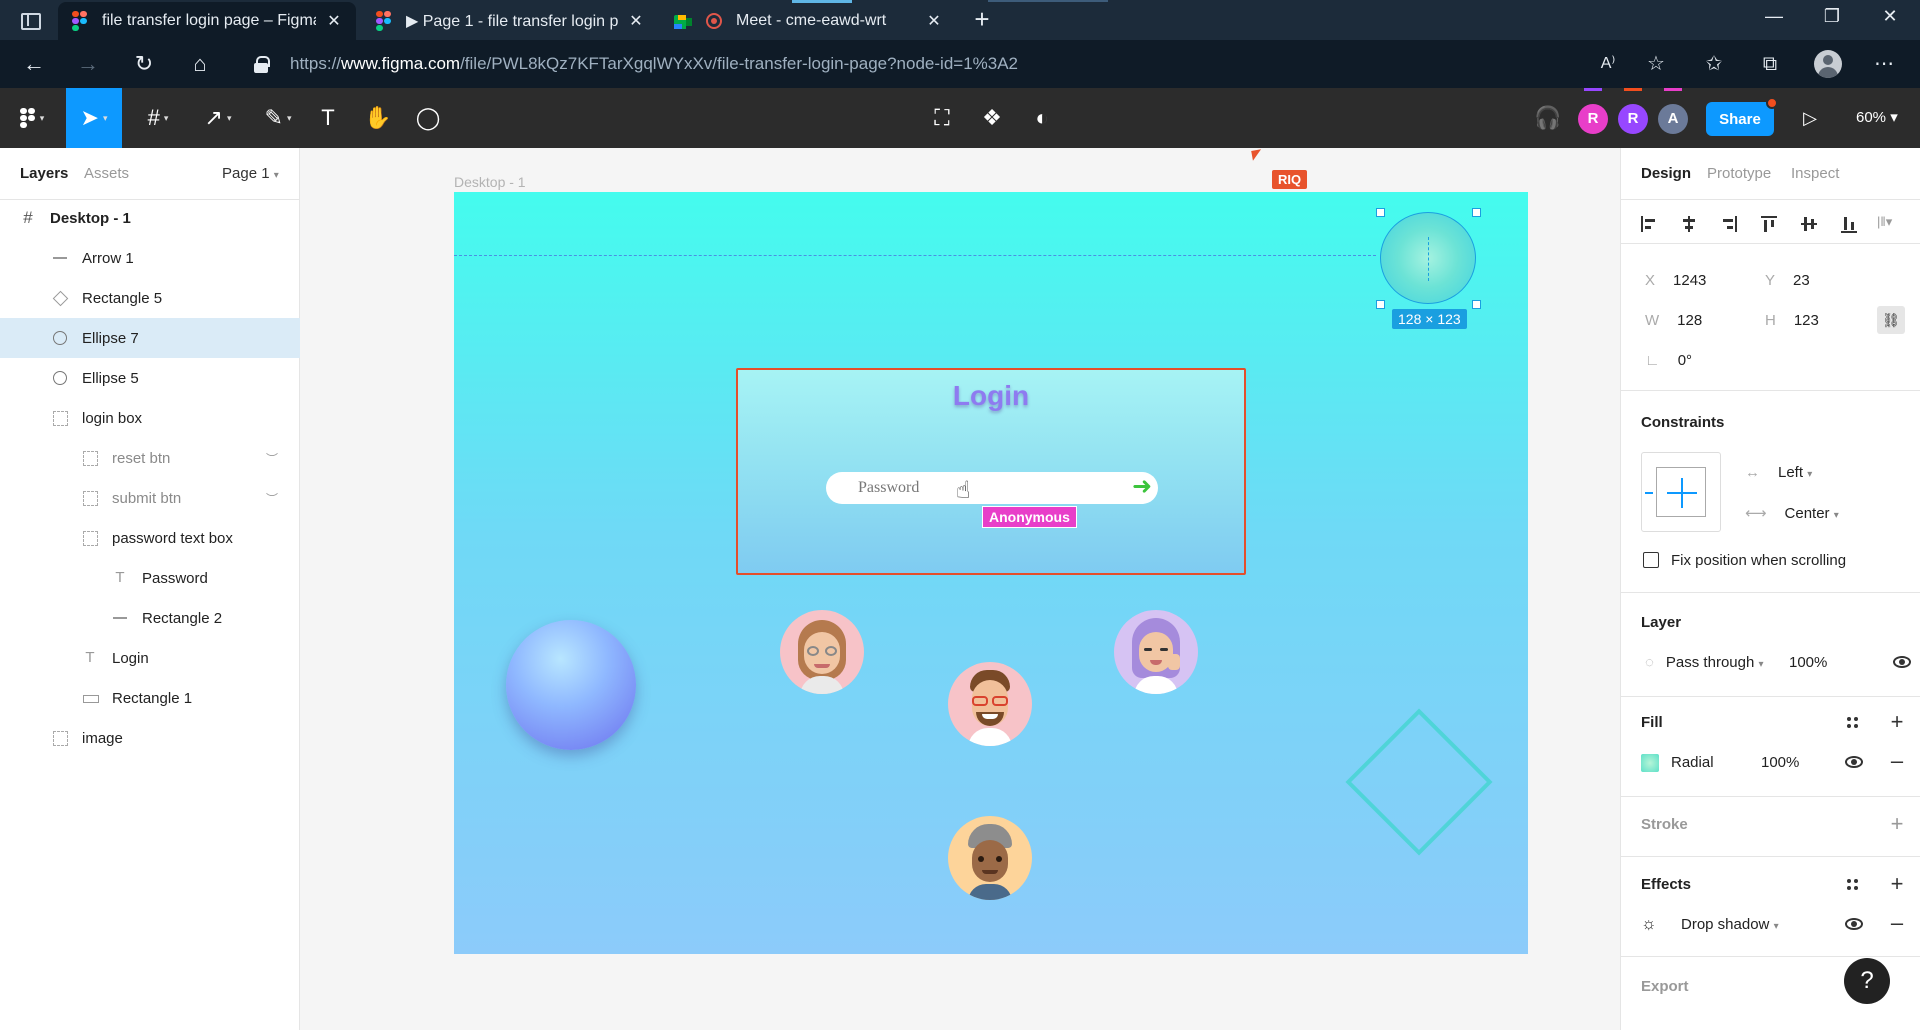 This screenshot has width=1920, height=1030. Describe the element at coordinates (1042, 118) in the screenshot. I see `contrast-icon: ◐` at that location.